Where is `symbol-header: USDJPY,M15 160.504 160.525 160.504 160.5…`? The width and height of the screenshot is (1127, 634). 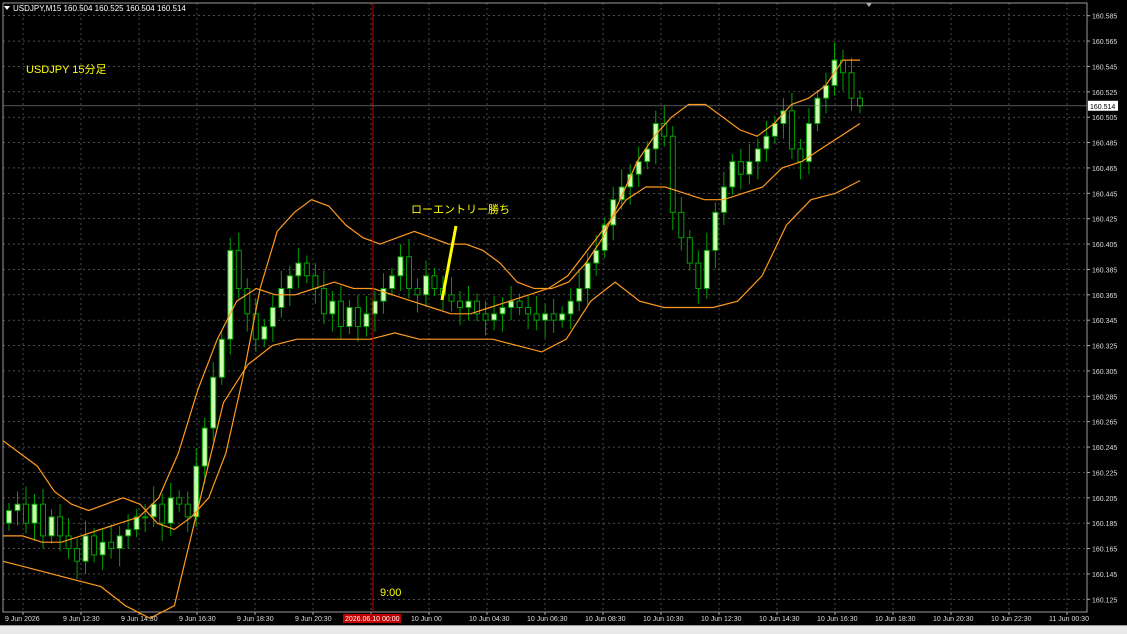 symbol-header: USDJPY,M15 160.504 160.525 160.504 160.5… is located at coordinates (95, 8).